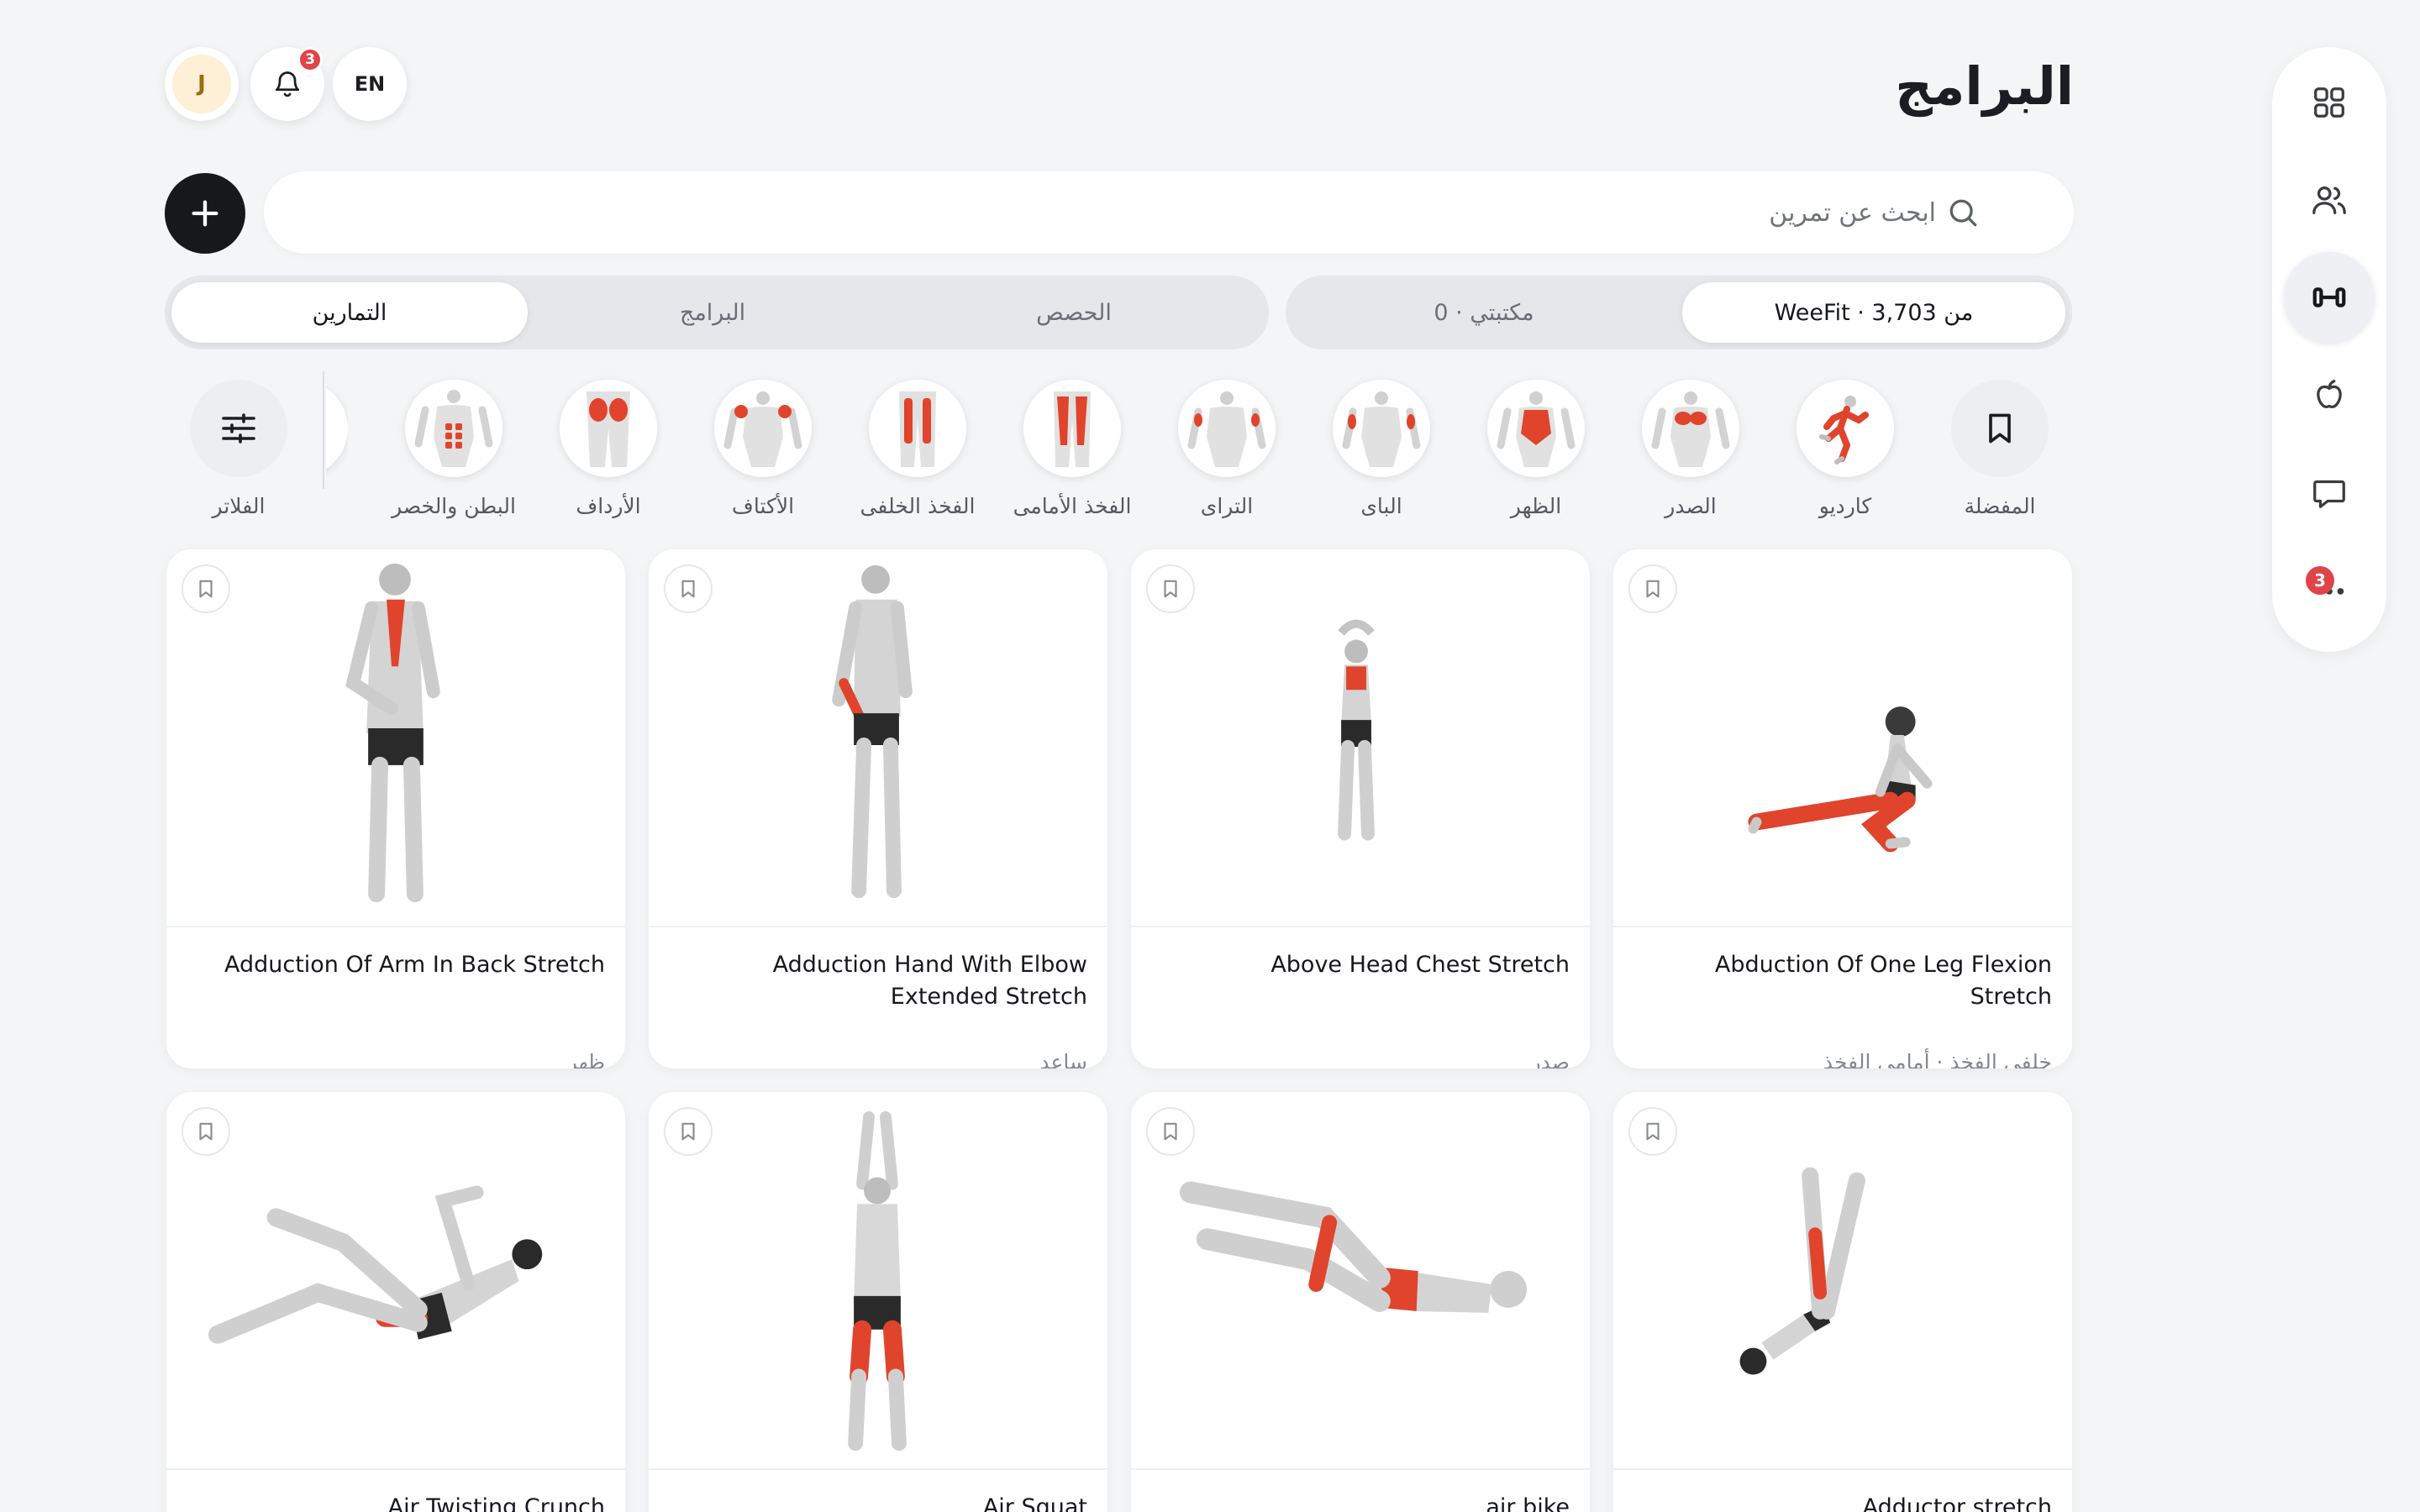 Image resolution: width=2420 pixels, height=1512 pixels. What do you see at coordinates (414, 965) in the screenshot?
I see `exercise-title: Adduction Of Arm In Back Stretch` at bounding box center [414, 965].